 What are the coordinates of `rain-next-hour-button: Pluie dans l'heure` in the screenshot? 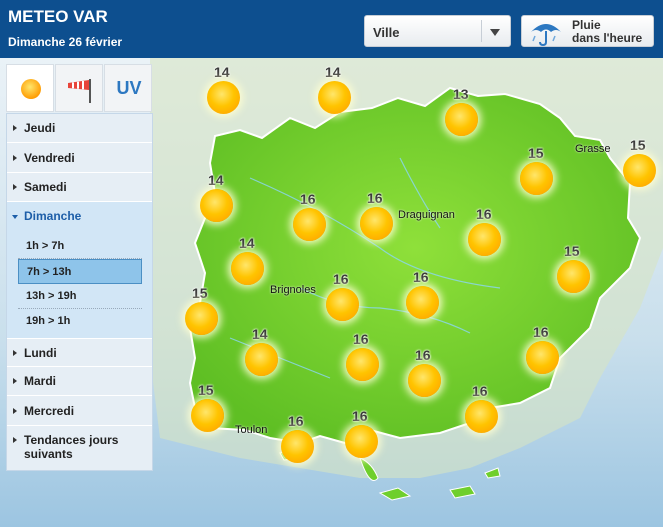 It's located at (587, 31).